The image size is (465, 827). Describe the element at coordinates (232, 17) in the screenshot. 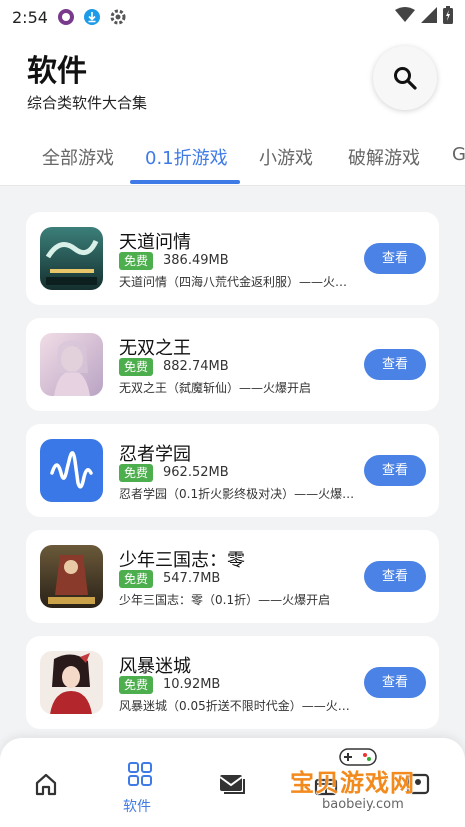

I see `status-bar: 2:54` at that location.